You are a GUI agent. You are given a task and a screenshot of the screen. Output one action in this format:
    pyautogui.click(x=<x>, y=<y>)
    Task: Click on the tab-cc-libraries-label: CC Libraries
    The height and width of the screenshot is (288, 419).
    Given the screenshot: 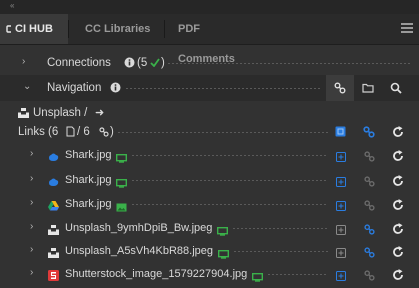 What is the action you would take?
    pyautogui.click(x=118, y=29)
    